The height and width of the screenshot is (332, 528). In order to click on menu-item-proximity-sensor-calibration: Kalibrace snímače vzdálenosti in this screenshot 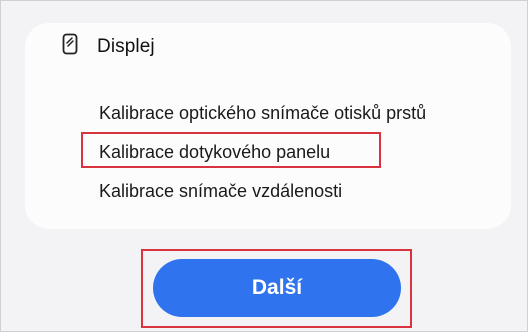, I will do `click(220, 191)`.